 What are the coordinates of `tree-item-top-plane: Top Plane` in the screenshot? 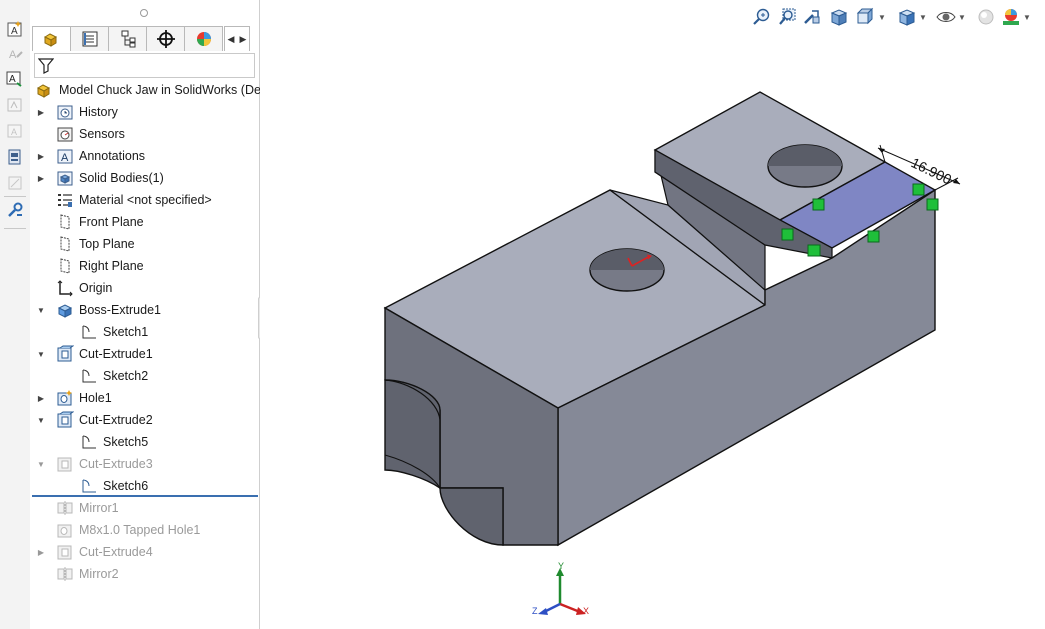 It's located at (95, 244).